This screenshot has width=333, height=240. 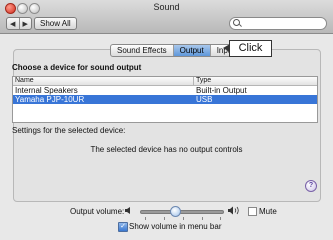 I want to click on show-volume-checkbox: ✓, so click(x=123, y=227).